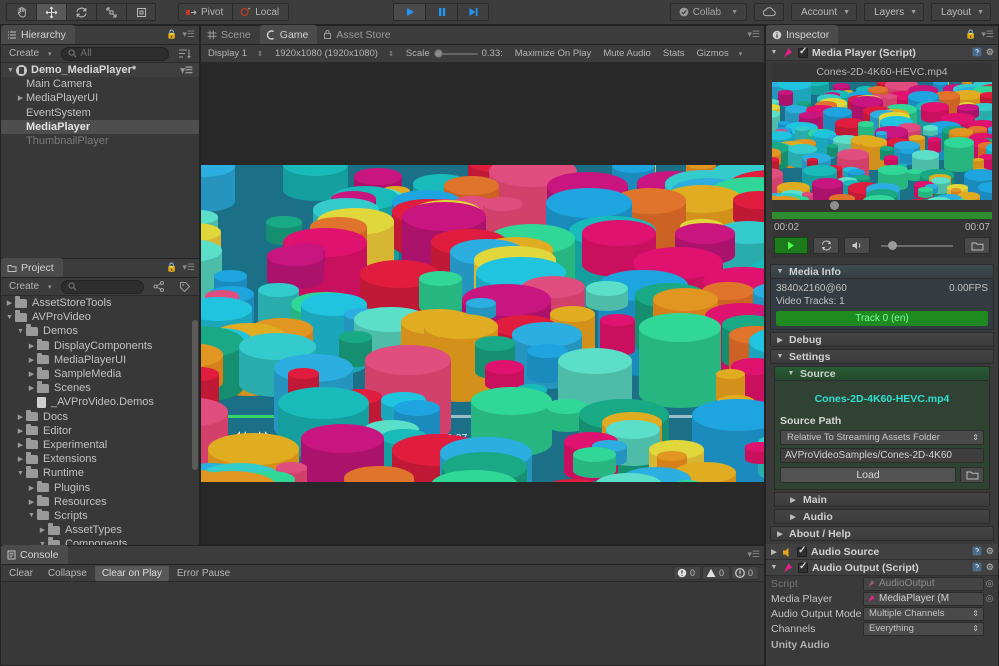 Image resolution: width=999 pixels, height=666 pixels. What do you see at coordinates (100, 430) in the screenshot?
I see `project-item-editor: ▶ Editor` at bounding box center [100, 430].